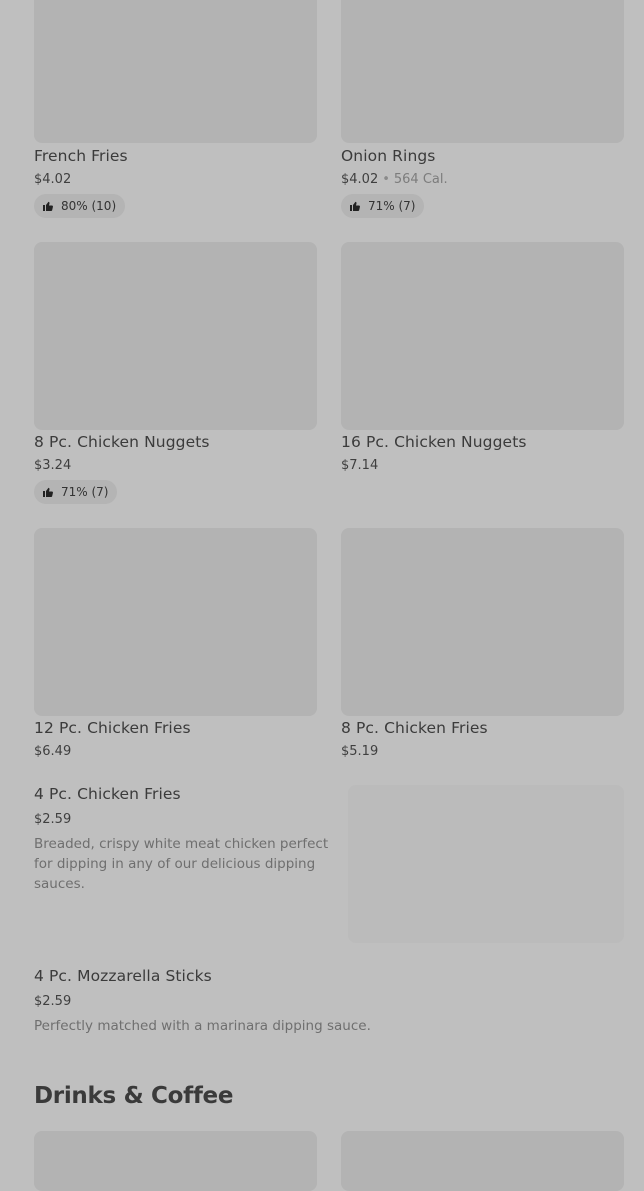 The width and height of the screenshot is (644, 1191). Describe the element at coordinates (434, 442) in the screenshot. I see `item-name: 16 Pc. Chicken Nuggets` at that location.